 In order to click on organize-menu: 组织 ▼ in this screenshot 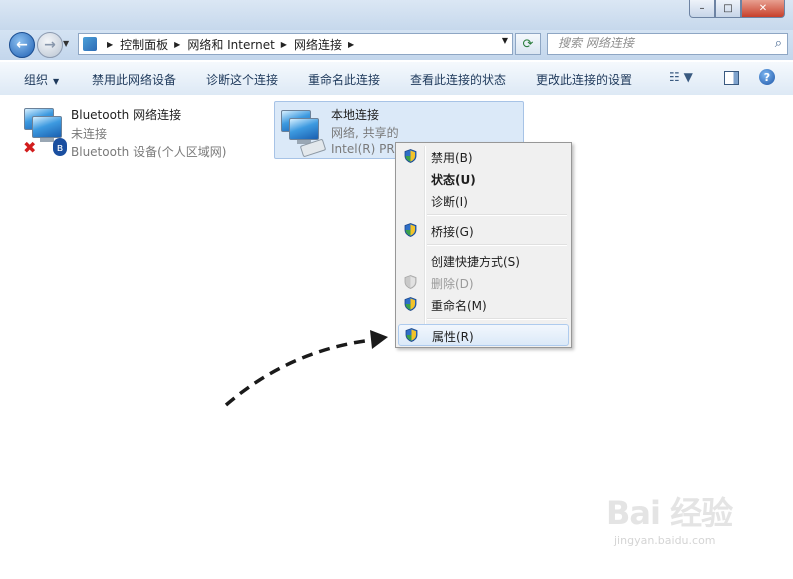, I will do `click(41, 79)`.